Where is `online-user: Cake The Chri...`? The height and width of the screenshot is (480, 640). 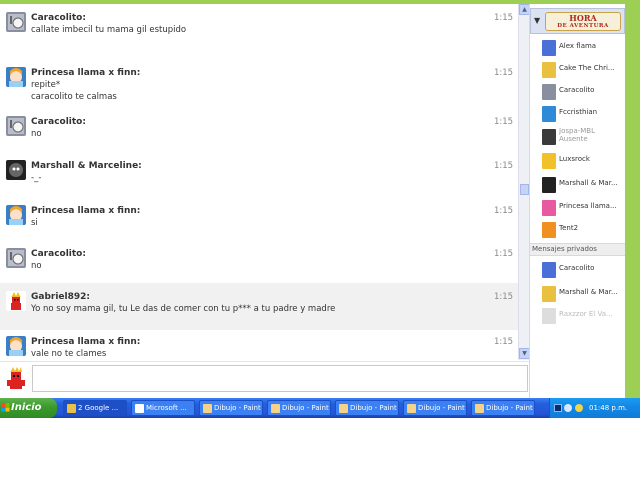 online-user: Cake The Chri... is located at coordinates (577, 71).